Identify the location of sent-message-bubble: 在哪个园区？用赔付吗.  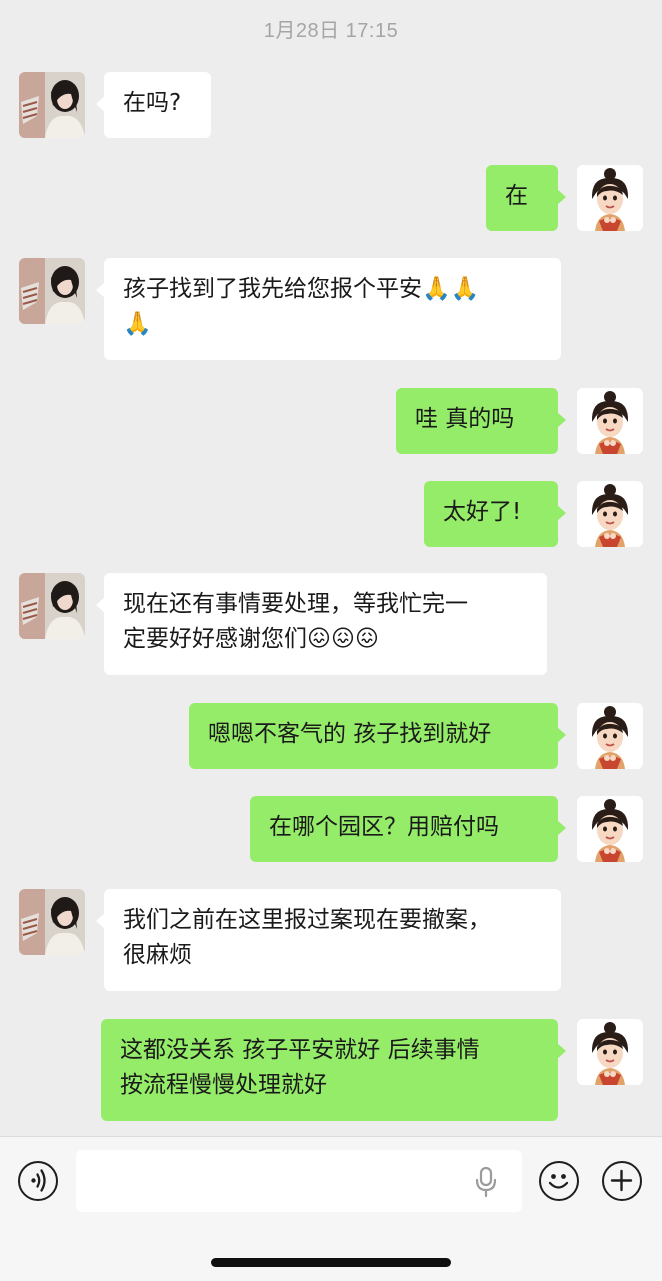
(408, 829).